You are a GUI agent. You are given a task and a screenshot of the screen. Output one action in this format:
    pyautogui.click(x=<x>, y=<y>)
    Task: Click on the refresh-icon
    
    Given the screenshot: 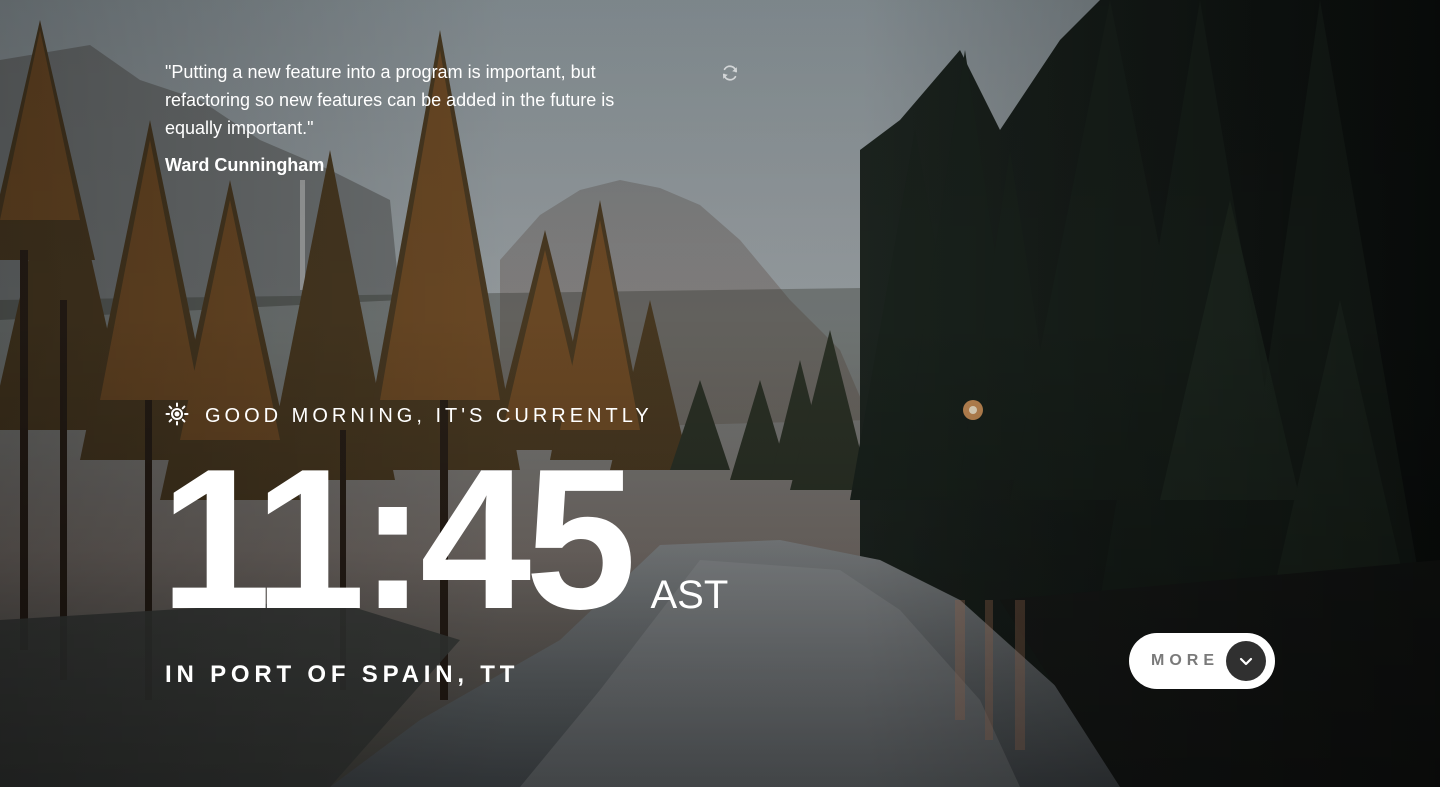 What is the action you would take?
    pyautogui.click(x=730, y=75)
    